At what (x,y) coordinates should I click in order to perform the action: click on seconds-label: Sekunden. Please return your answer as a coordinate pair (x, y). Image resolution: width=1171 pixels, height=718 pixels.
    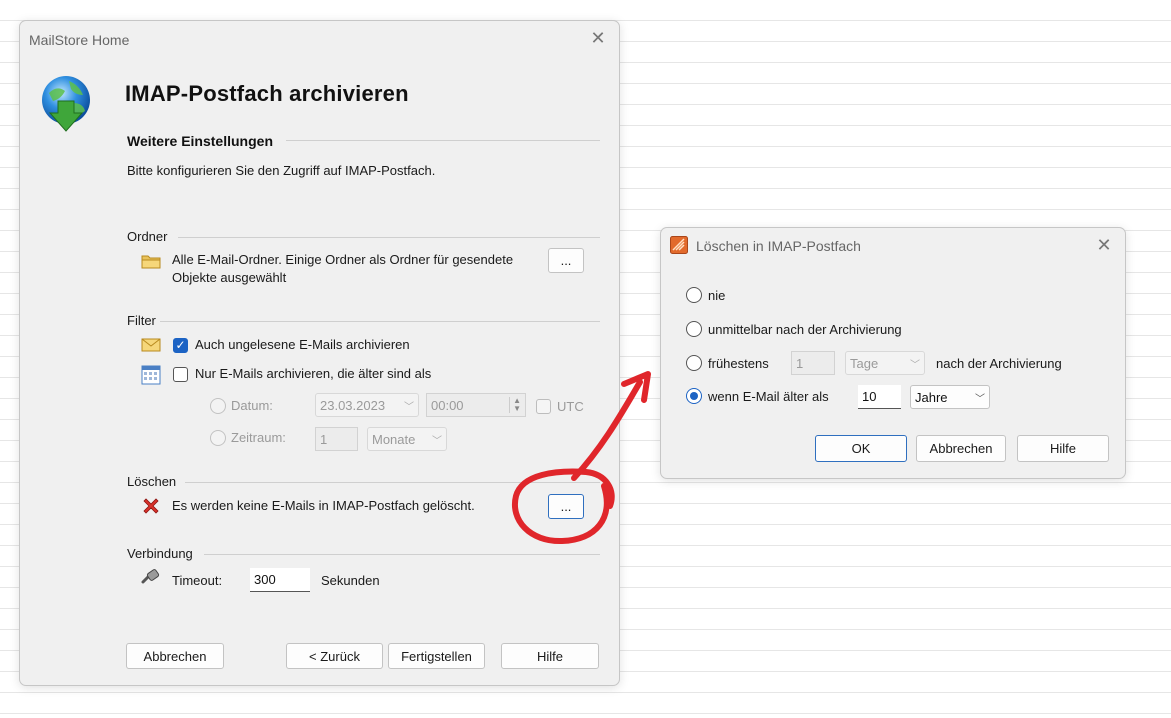
    Looking at the image, I should click on (350, 580).